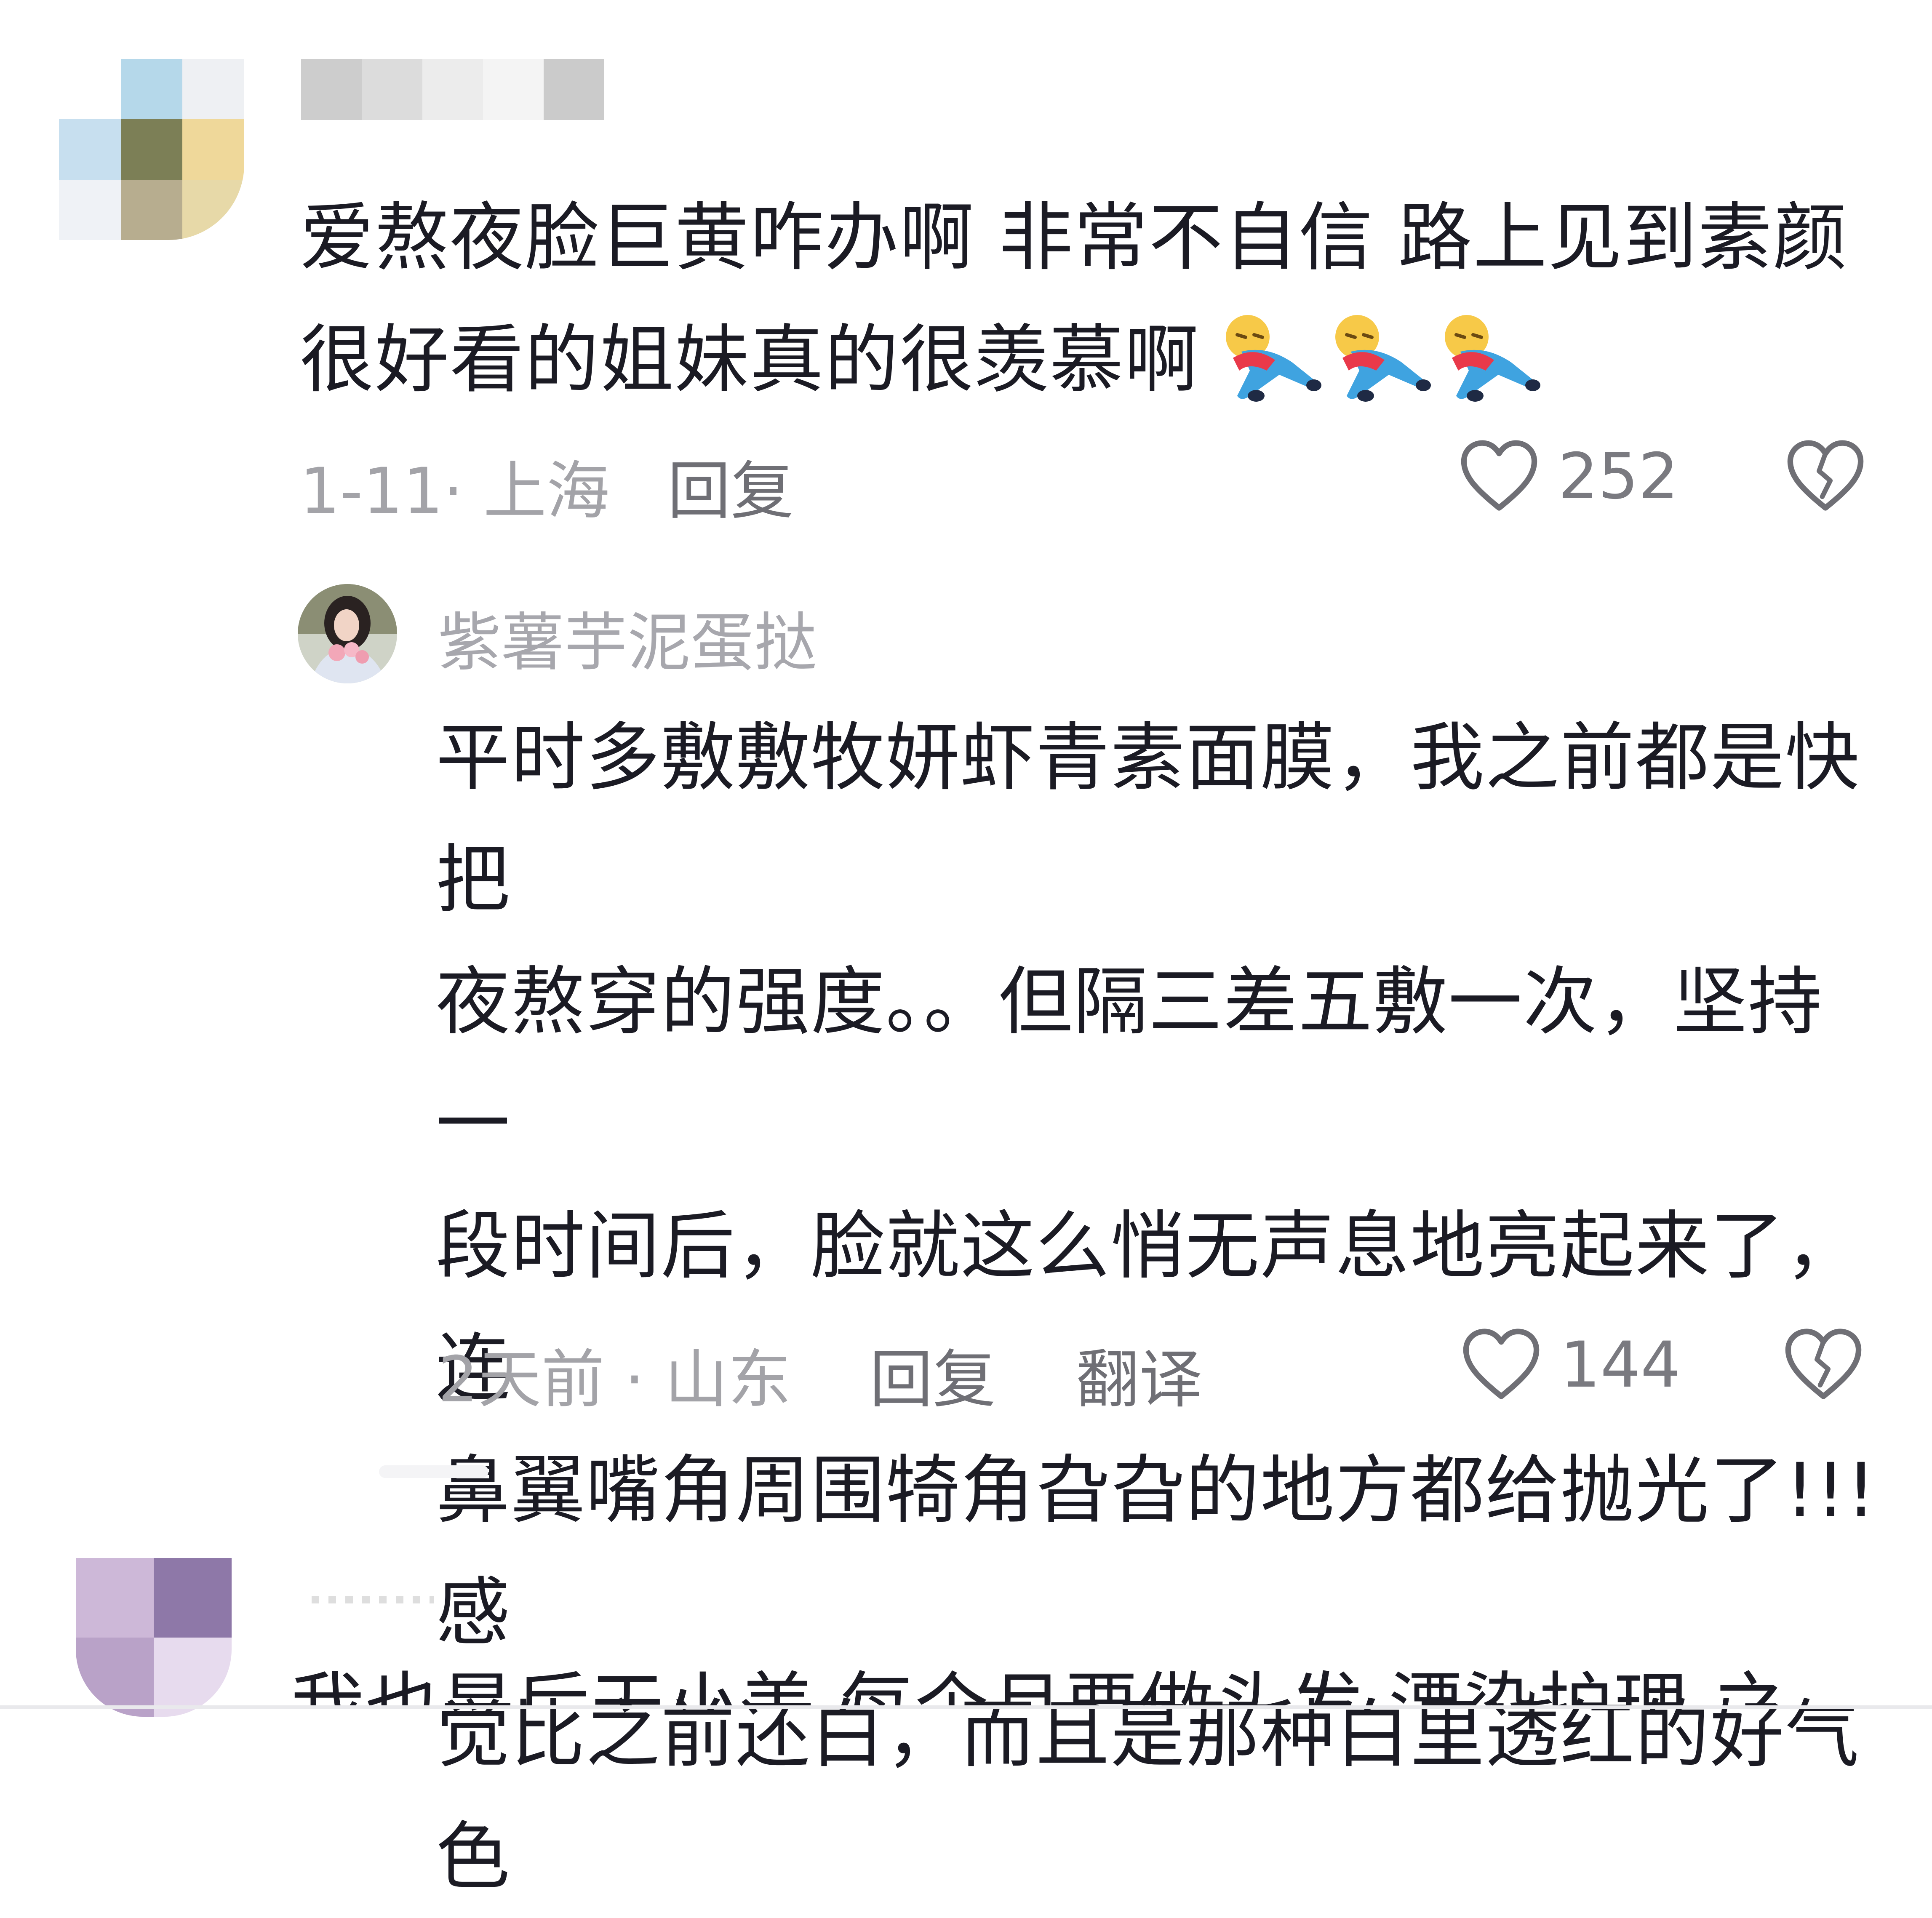  Describe the element at coordinates (750, 360) in the screenshot. I see `comment-line: 很好看的姐妹真的很羡慕啊` at that location.